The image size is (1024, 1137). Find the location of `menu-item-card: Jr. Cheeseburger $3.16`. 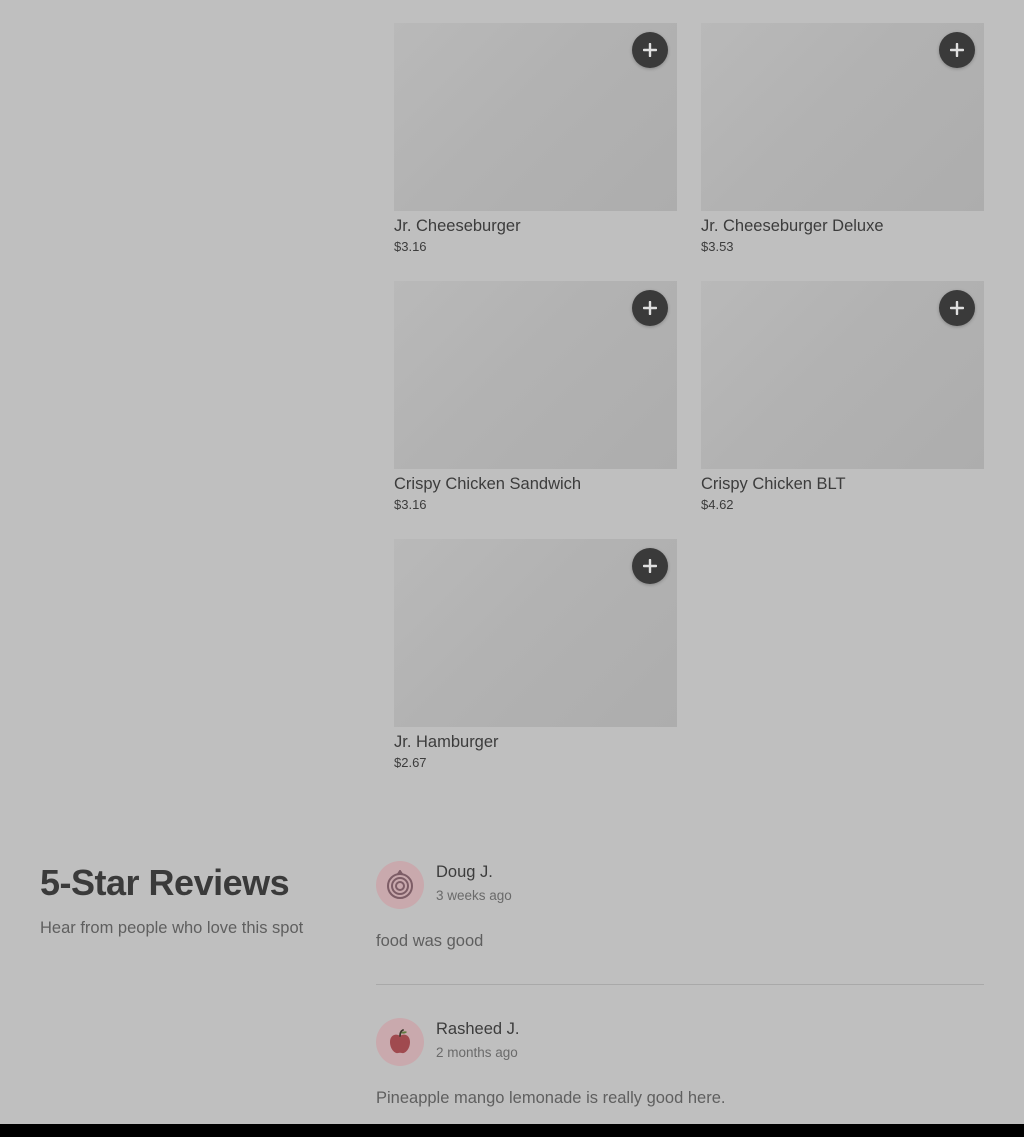

menu-item-card: Jr. Cheeseburger $3.16 is located at coordinates (535, 139).